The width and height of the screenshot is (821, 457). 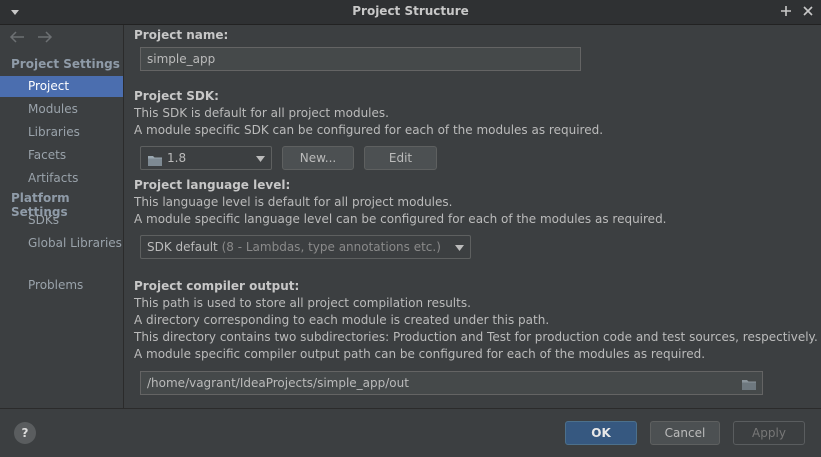 I want to click on sidebar-item-libraries: Libraries, so click(x=61, y=132).